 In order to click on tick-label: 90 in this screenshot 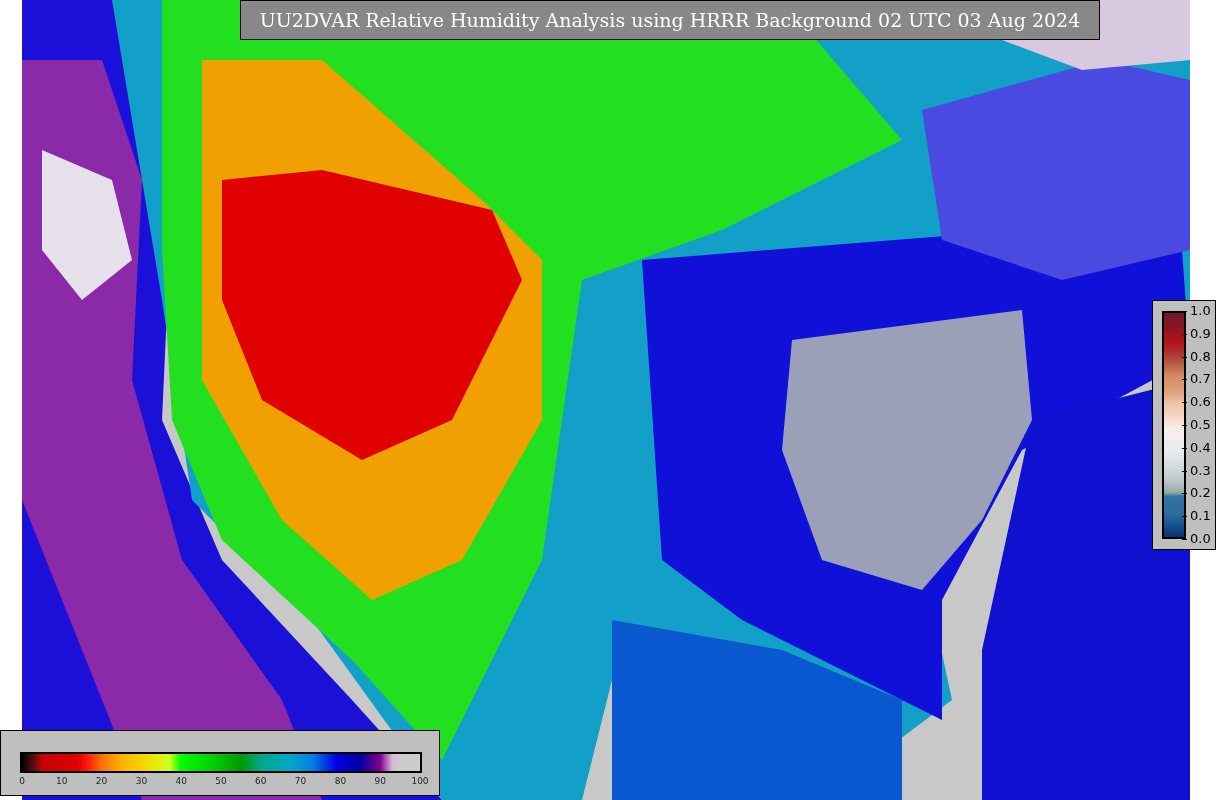, I will do `click(380, 781)`.